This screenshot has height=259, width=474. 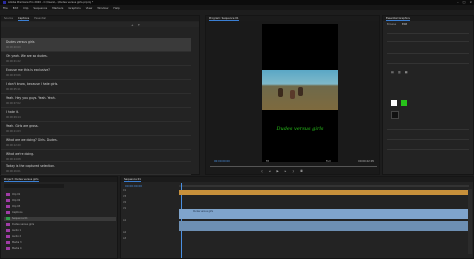 I want to click on project-item: Audio 2, so click(x=60, y=237).